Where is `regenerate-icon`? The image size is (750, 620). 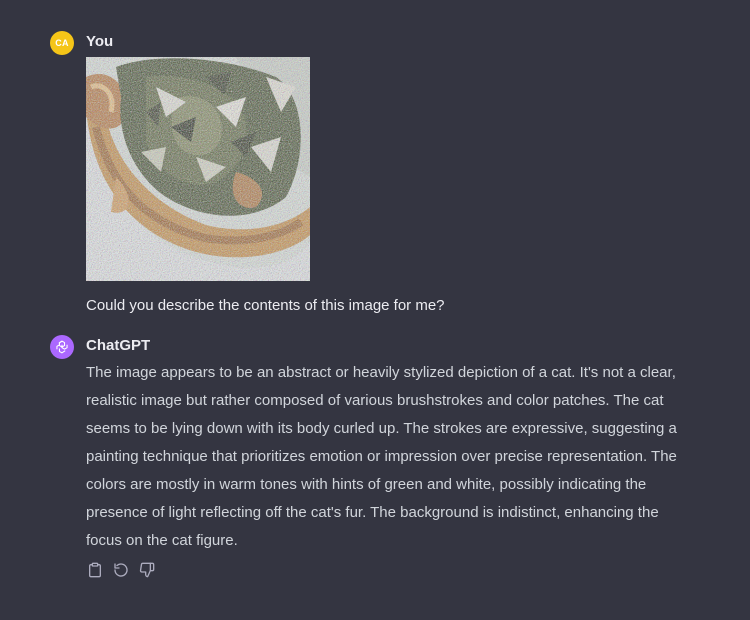
regenerate-icon is located at coordinates (121, 570).